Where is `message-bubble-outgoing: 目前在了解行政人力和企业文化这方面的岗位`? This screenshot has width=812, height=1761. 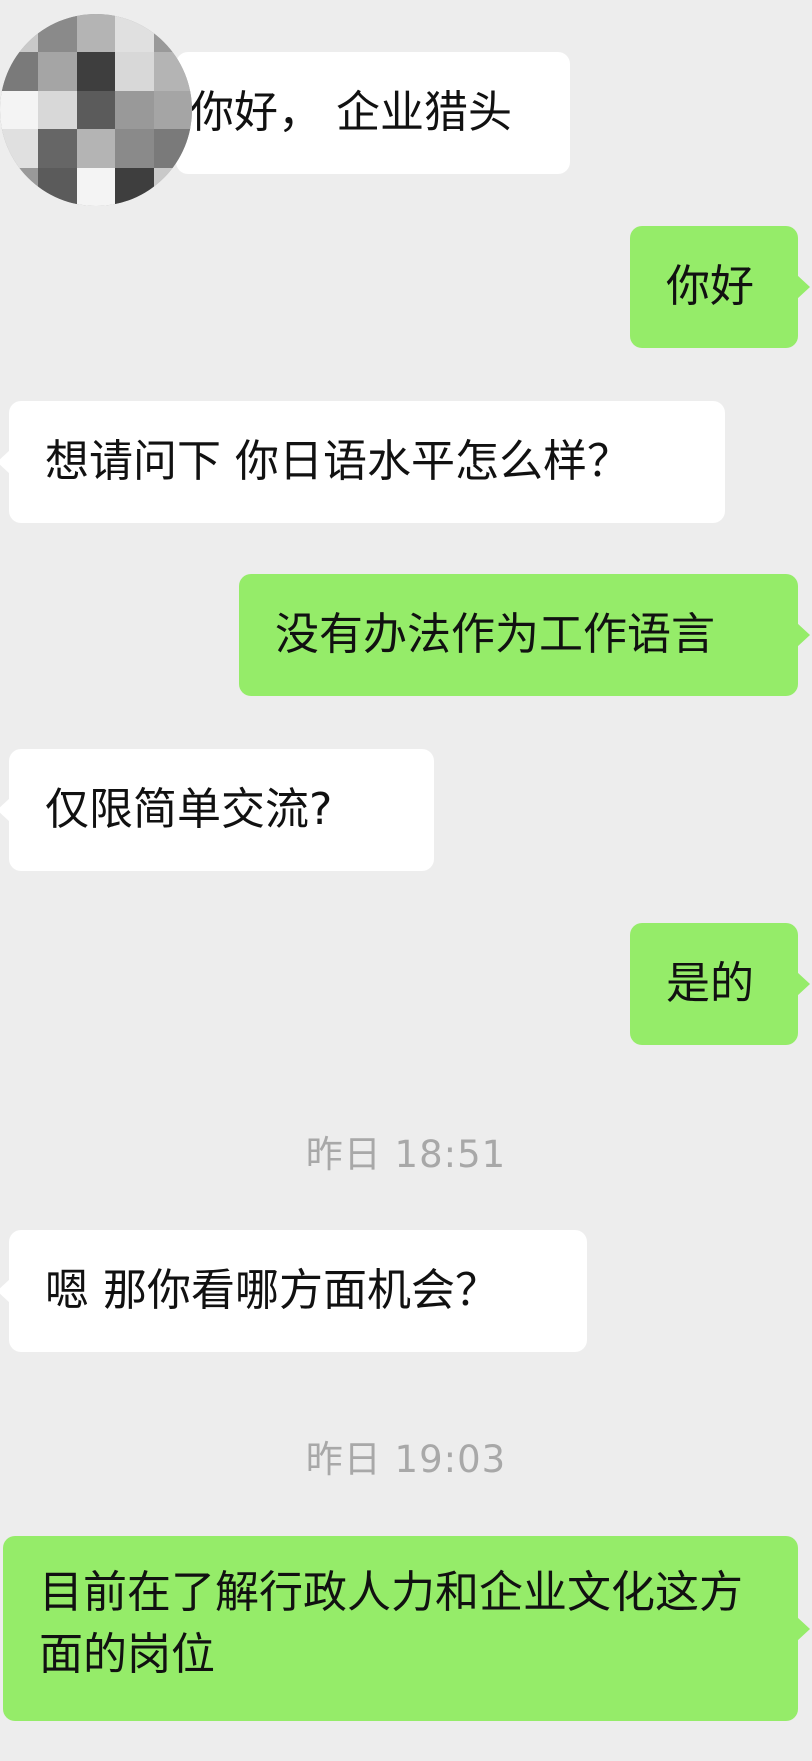 message-bubble-outgoing: 目前在了解行政人力和企业文化这方面的岗位 is located at coordinates (406, 1628).